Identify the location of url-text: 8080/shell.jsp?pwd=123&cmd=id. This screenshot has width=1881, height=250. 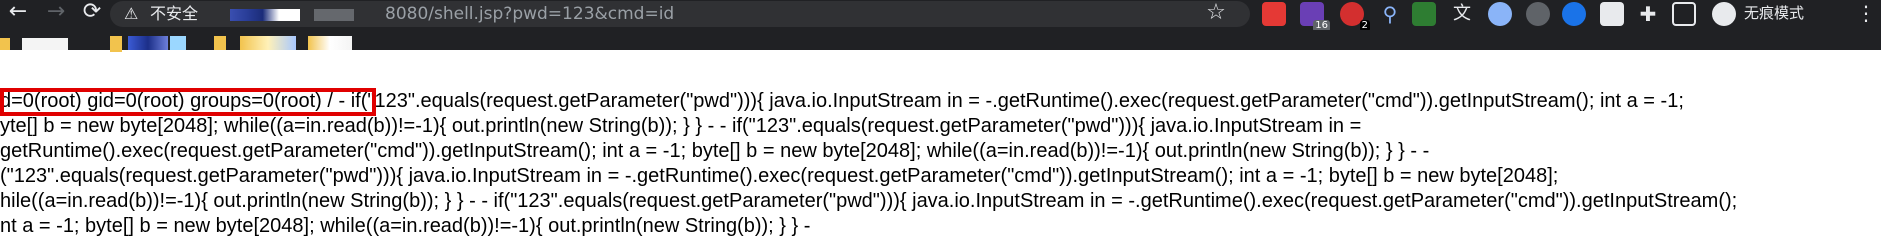
(529, 14).